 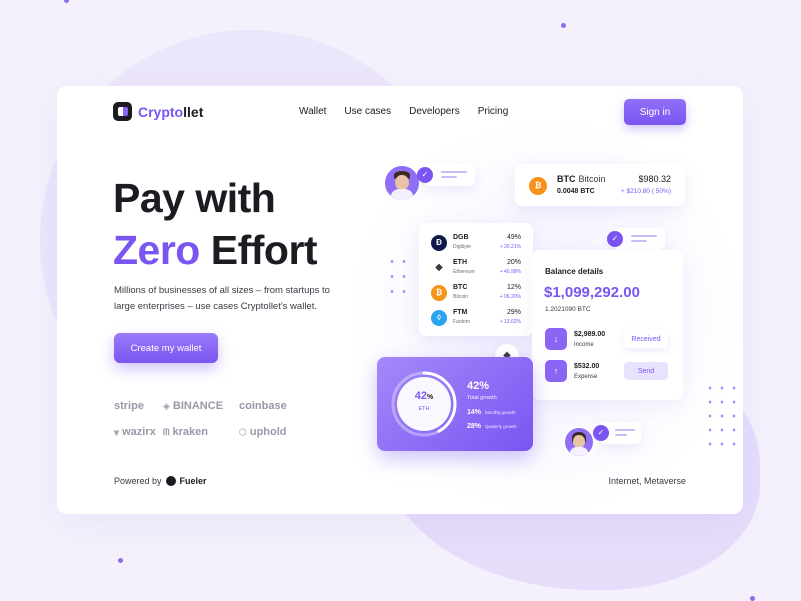 I want to click on user-avatar-woman, so click(x=579, y=442).